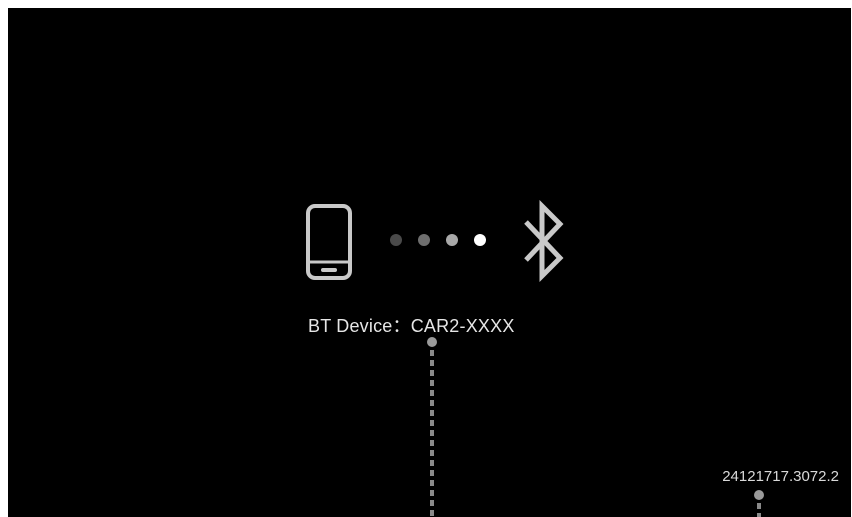 This screenshot has width=852, height=517. What do you see at coordinates (544, 241) in the screenshot?
I see `bluetooth-icon` at bounding box center [544, 241].